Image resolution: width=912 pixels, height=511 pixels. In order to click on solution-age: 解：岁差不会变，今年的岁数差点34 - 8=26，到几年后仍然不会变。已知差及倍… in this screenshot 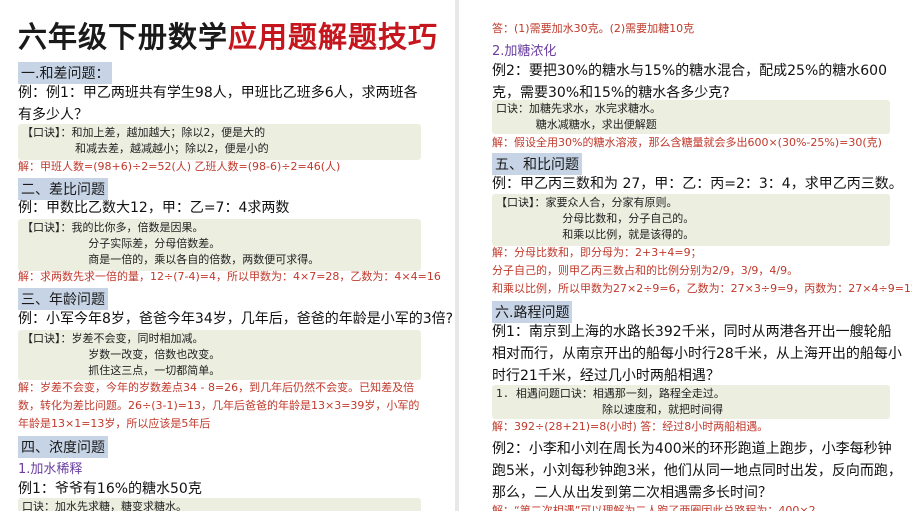, I will do `click(219, 405)`.